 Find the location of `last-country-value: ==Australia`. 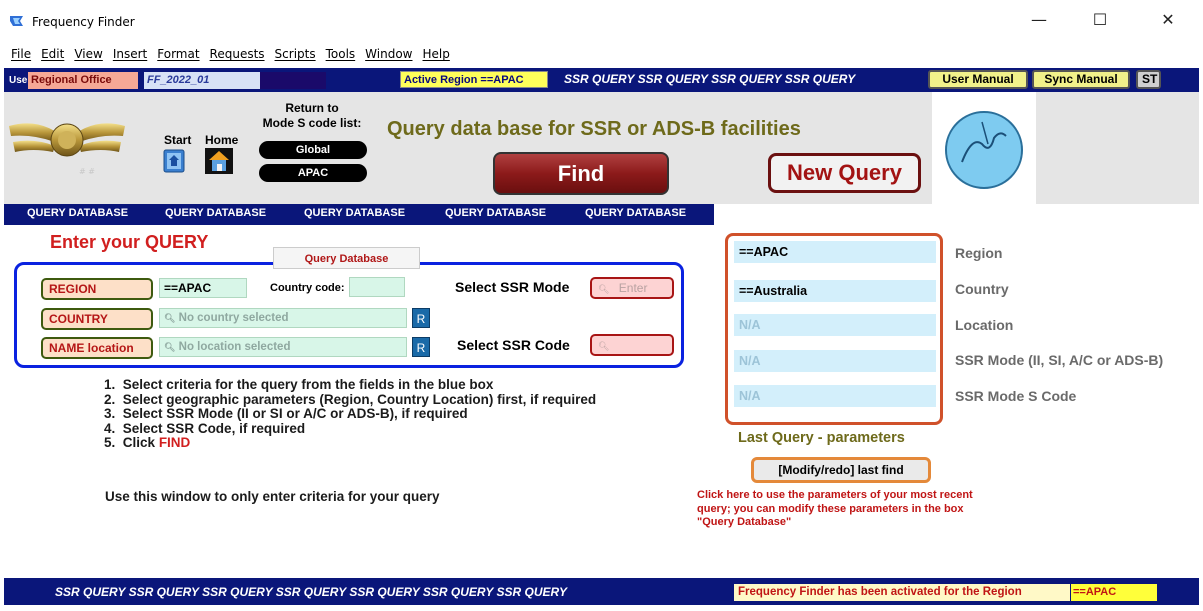

last-country-value: ==Australia is located at coordinates (835, 291).